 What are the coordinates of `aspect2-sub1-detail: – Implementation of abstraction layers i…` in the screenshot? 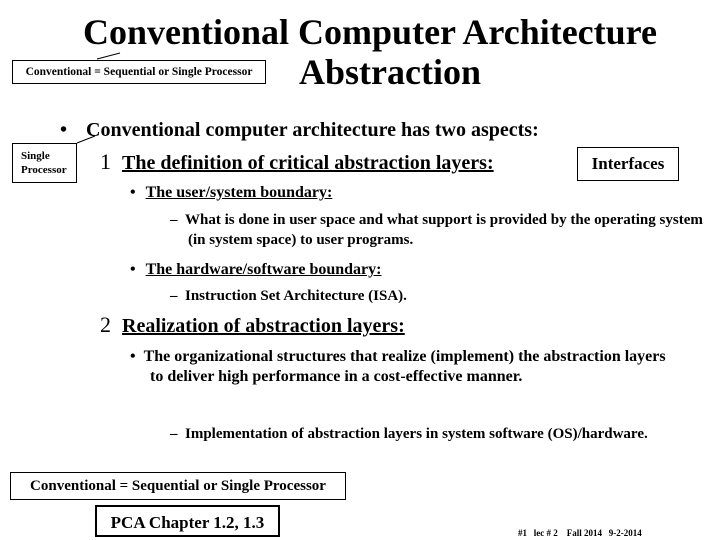 It's located at (429, 434).